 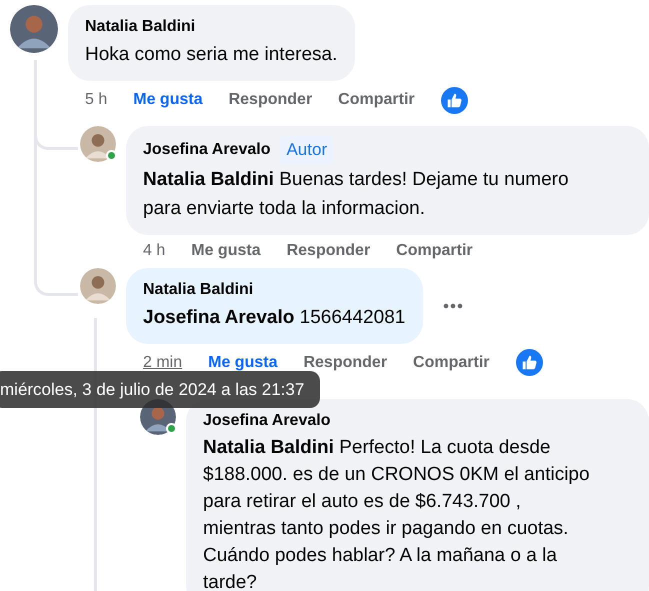 What do you see at coordinates (96, 100) in the screenshot?
I see `timestamp-link: 5 h` at bounding box center [96, 100].